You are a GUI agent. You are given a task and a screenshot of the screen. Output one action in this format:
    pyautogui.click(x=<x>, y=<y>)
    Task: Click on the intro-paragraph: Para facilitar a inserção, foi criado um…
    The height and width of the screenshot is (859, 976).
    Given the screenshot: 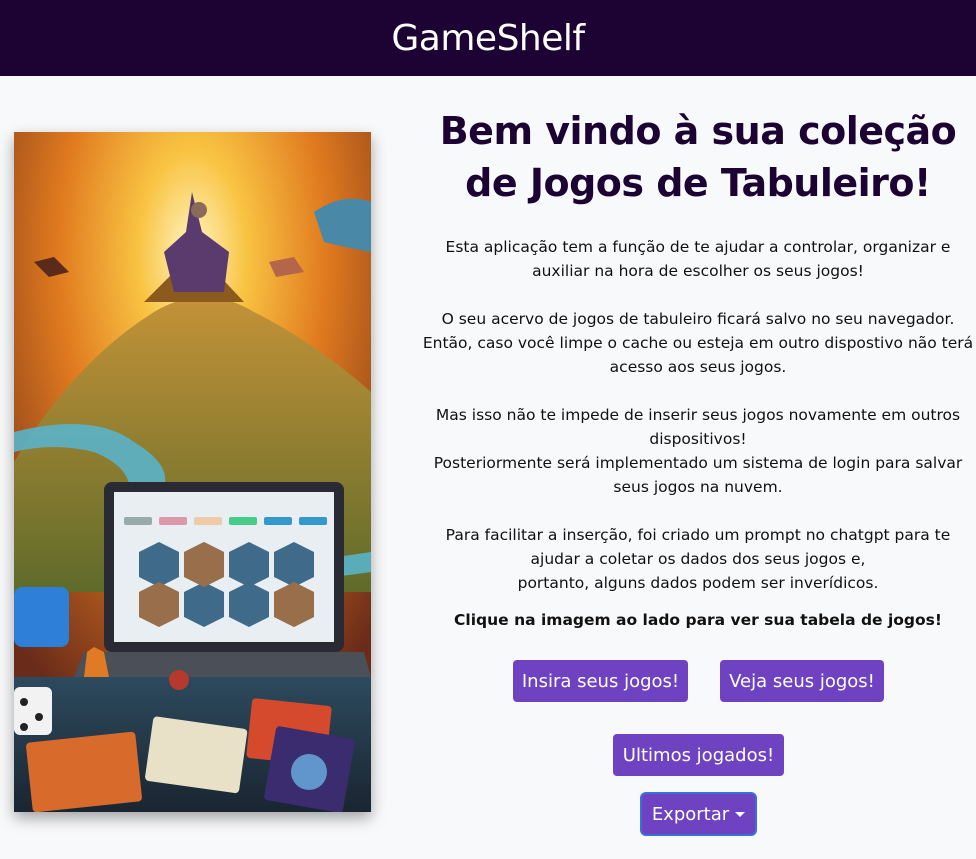 What is the action you would take?
    pyautogui.click(x=698, y=547)
    